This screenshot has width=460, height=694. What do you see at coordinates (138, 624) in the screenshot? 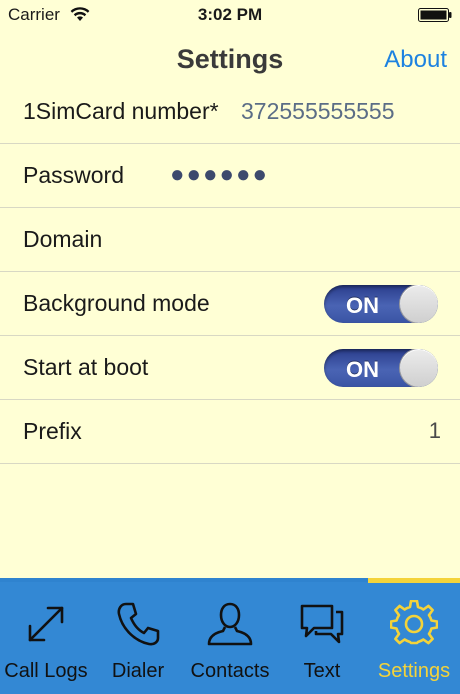
I see `phone-icon` at bounding box center [138, 624].